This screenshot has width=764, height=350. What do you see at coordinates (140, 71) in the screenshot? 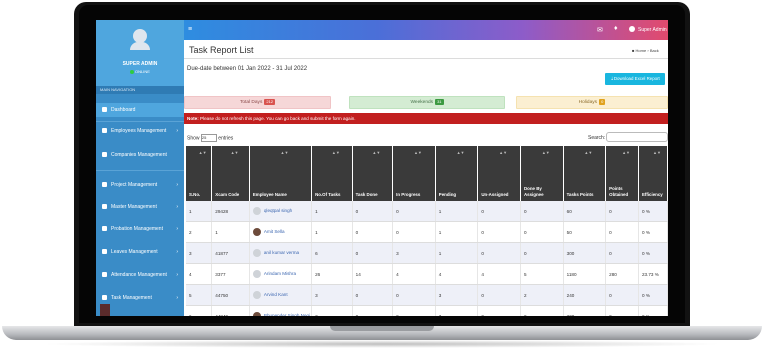
I see `online-status: ONLINE` at bounding box center [140, 71].